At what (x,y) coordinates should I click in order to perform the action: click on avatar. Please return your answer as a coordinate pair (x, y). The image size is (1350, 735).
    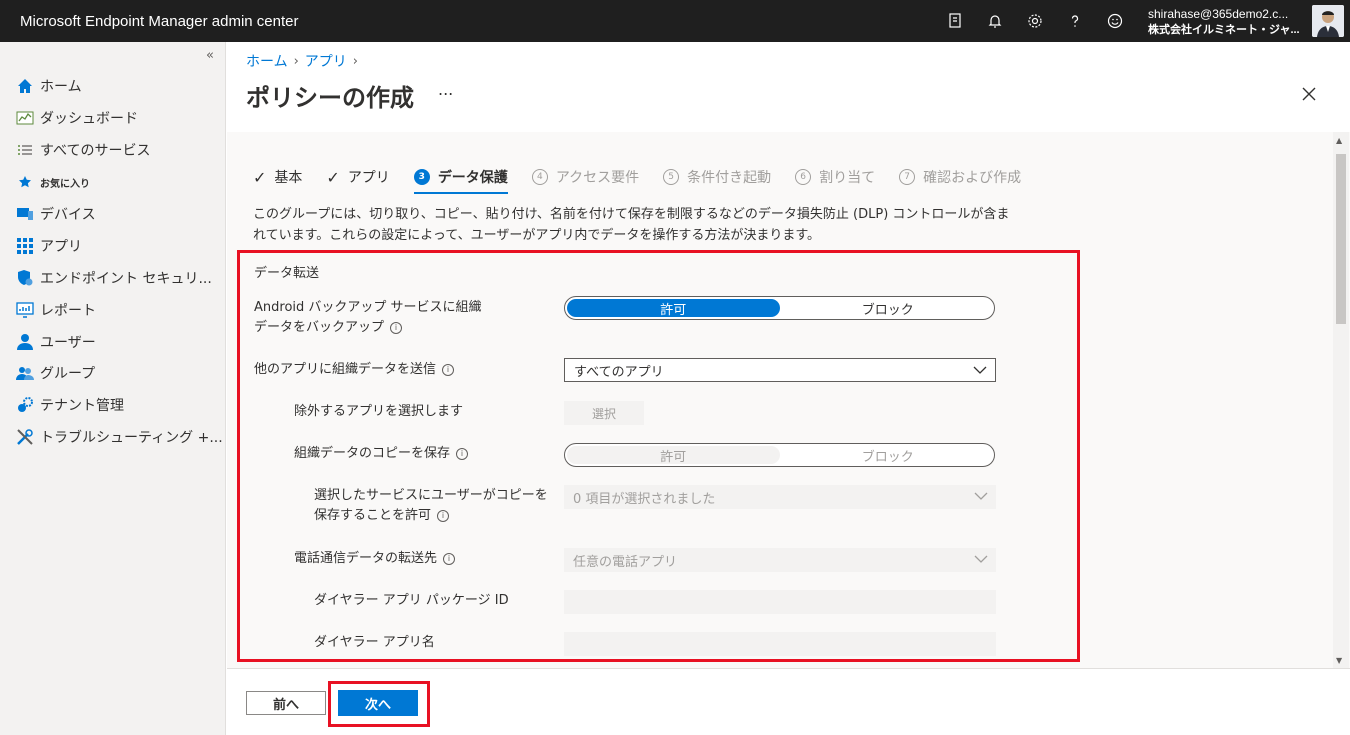
    Looking at the image, I should click on (1328, 21).